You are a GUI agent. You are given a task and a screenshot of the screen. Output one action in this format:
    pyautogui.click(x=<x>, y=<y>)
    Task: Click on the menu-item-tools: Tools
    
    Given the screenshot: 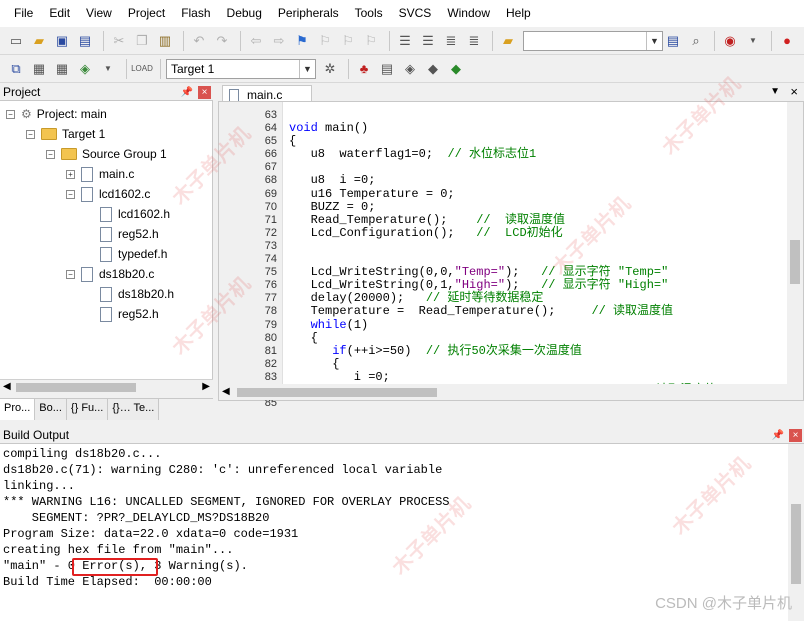 What is the action you would take?
    pyautogui.click(x=369, y=13)
    